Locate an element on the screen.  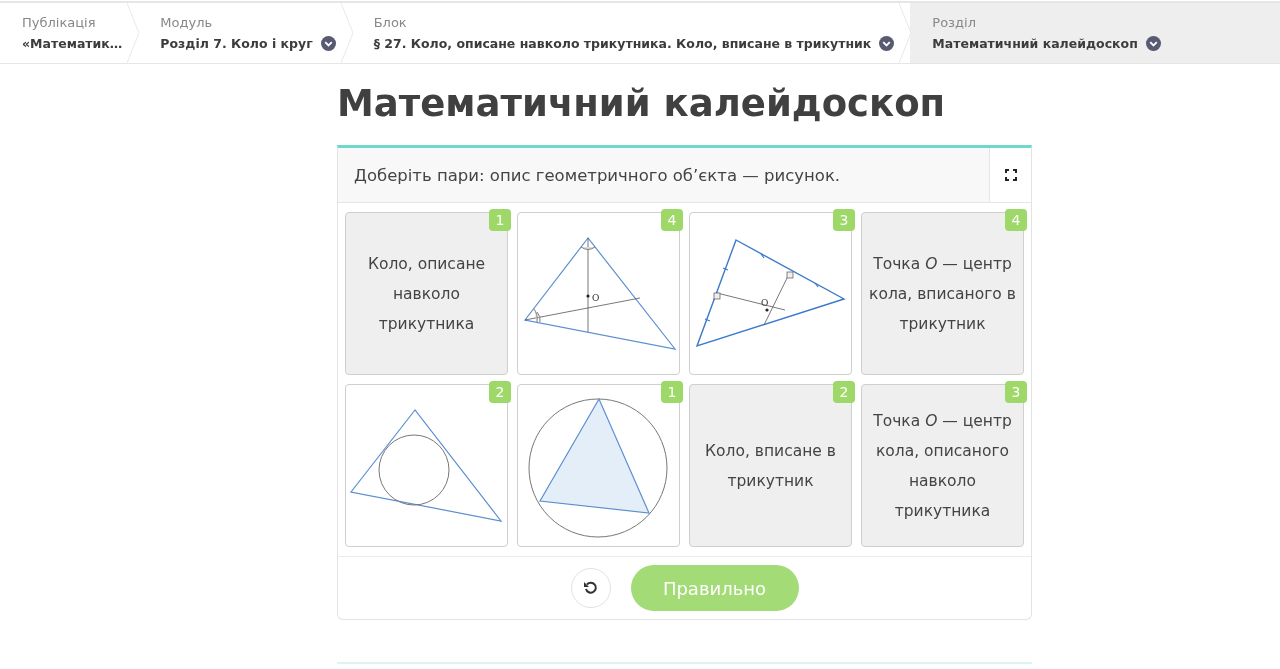
answer-card: Точка O — центр кола, описаного навколо трикутника 3 is located at coordinates (942, 465).